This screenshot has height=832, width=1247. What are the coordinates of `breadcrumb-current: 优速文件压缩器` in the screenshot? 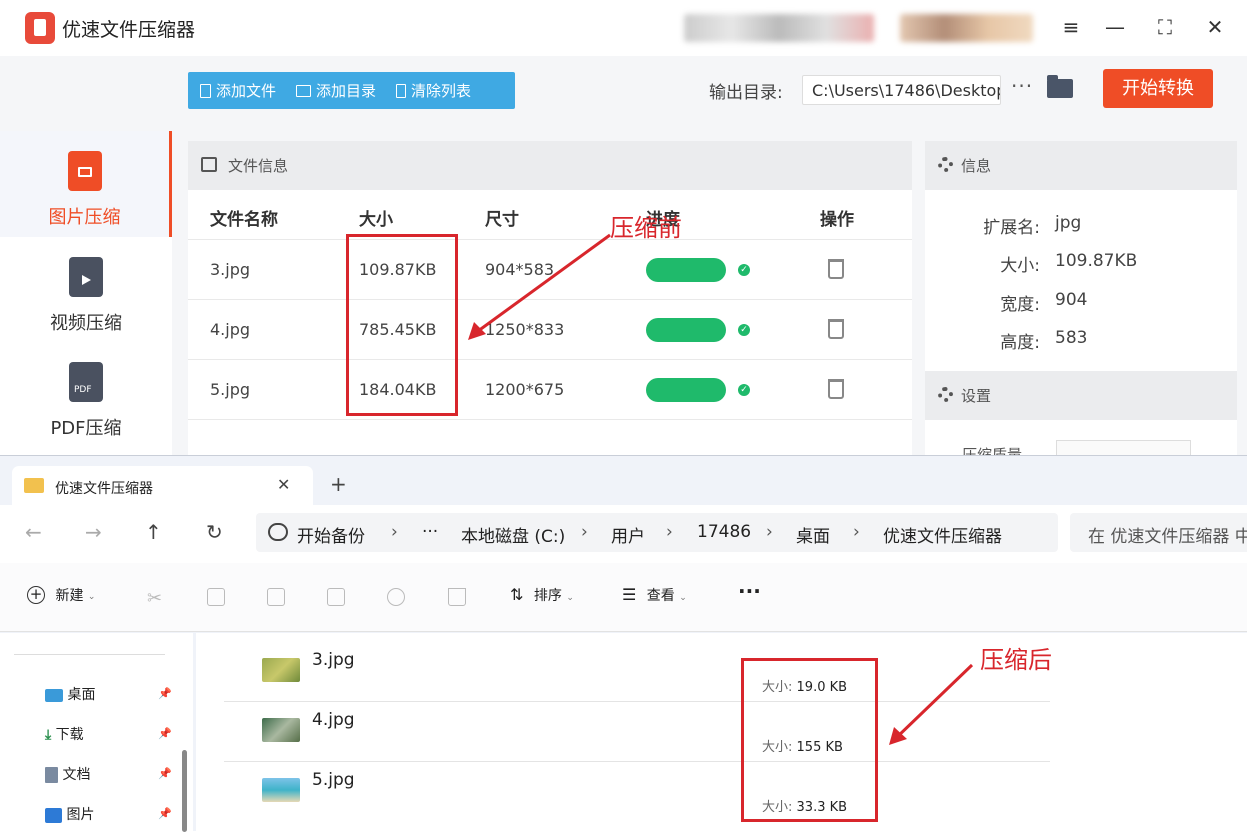 It's located at (942, 534).